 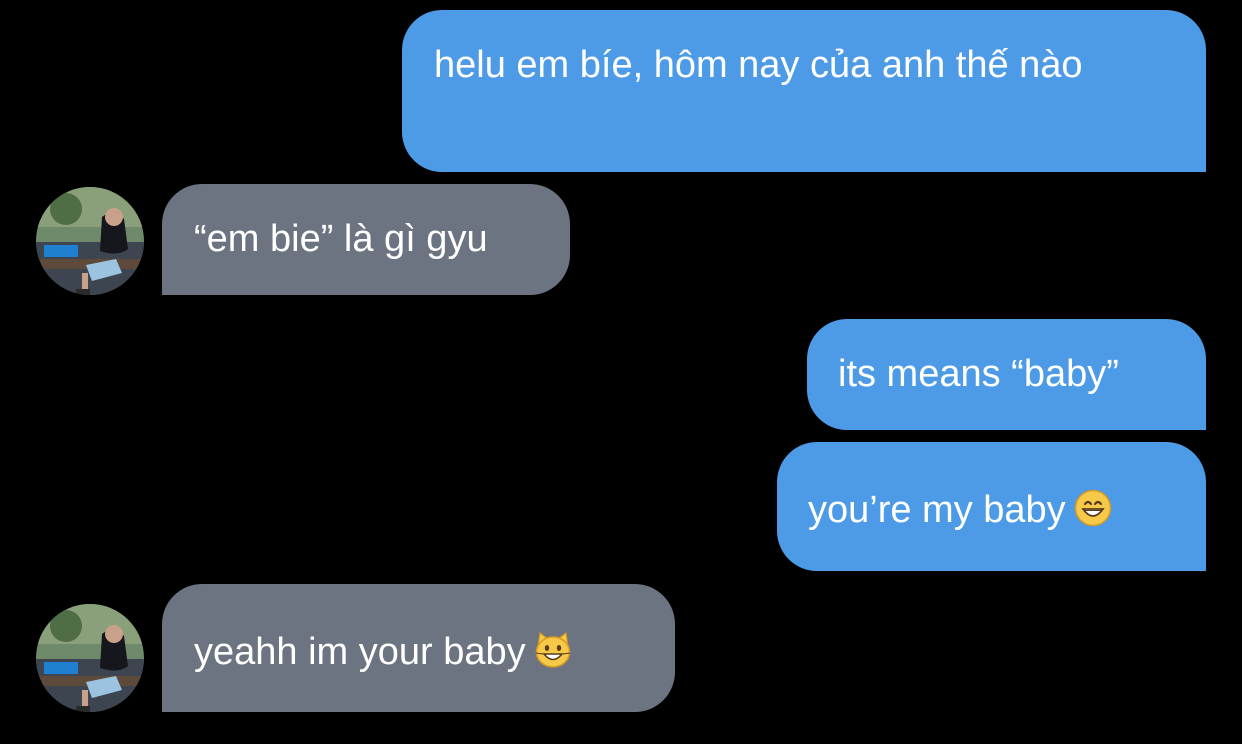 I want to click on message-bubble-sent: you’re my baby, so click(x=991, y=506).